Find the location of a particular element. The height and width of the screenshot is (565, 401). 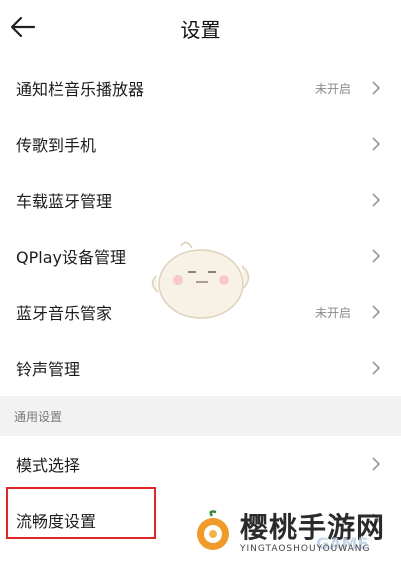

top-bar: 设置 is located at coordinates (200, 29).